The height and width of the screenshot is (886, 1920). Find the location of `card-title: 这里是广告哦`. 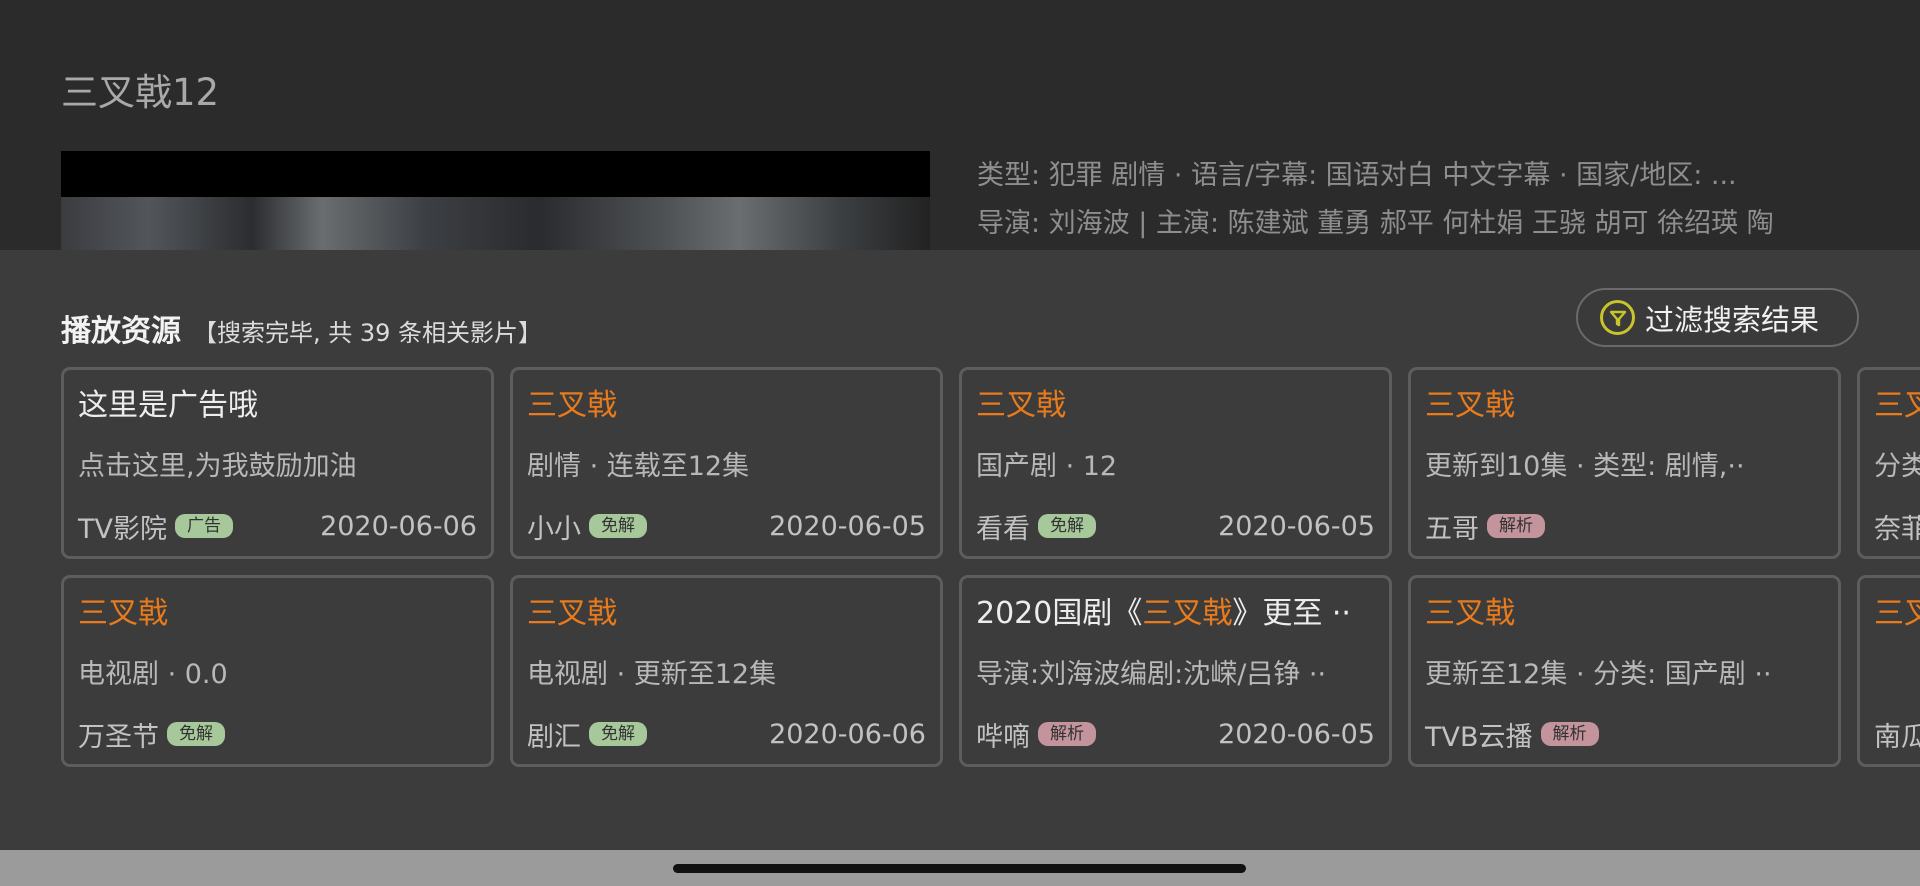

card-title: 这里是广告哦 is located at coordinates (168, 405).